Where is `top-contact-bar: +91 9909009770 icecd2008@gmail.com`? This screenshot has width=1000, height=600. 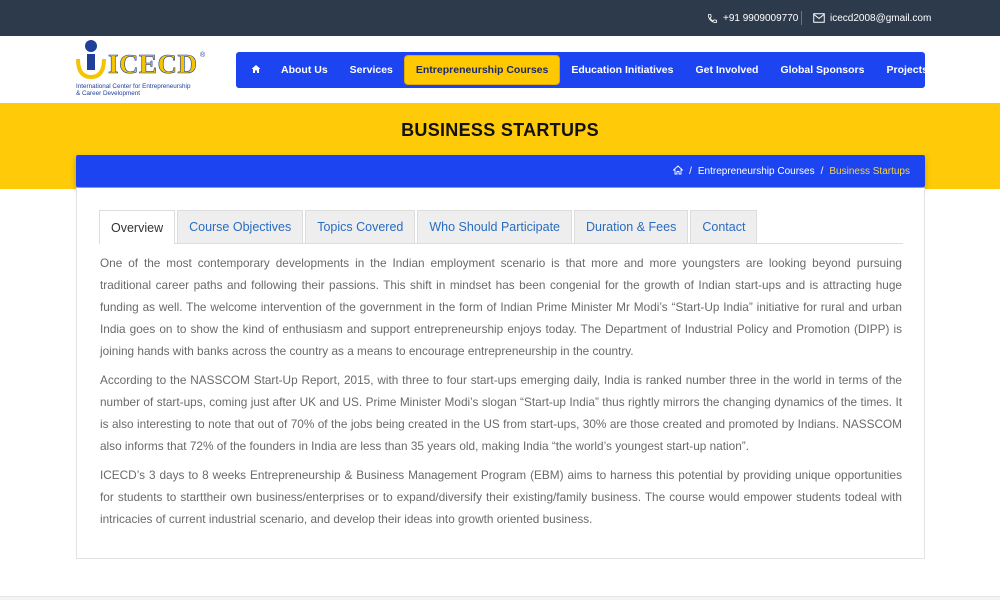
top-contact-bar: +91 9909009770 icecd2008@gmail.com is located at coordinates (500, 18).